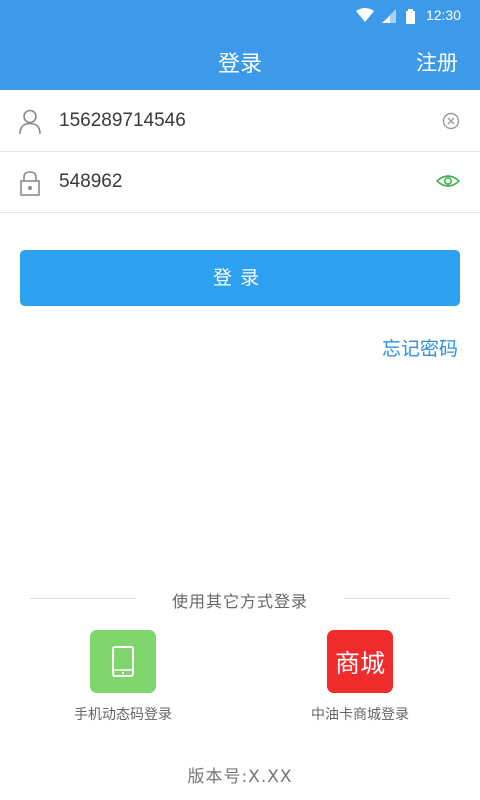 The width and height of the screenshot is (480, 800). Describe the element at coordinates (123, 715) in the screenshot. I see `phone-login-label: 手机动态码登录` at that location.